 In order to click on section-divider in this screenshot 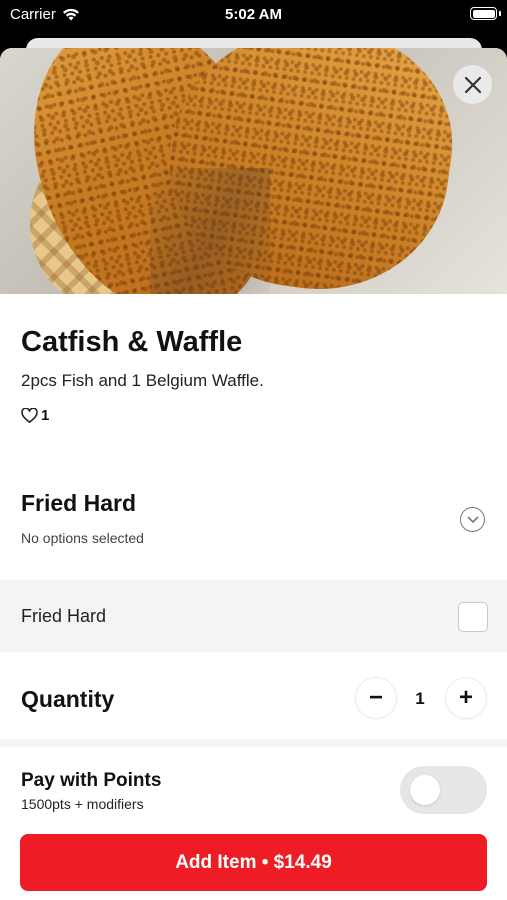, I will do `click(253, 743)`.